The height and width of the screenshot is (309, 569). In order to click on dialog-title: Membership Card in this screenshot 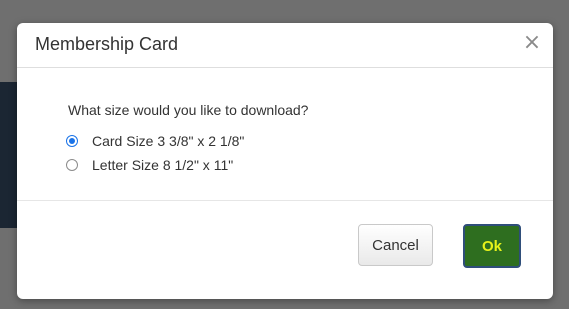, I will do `click(107, 44)`.